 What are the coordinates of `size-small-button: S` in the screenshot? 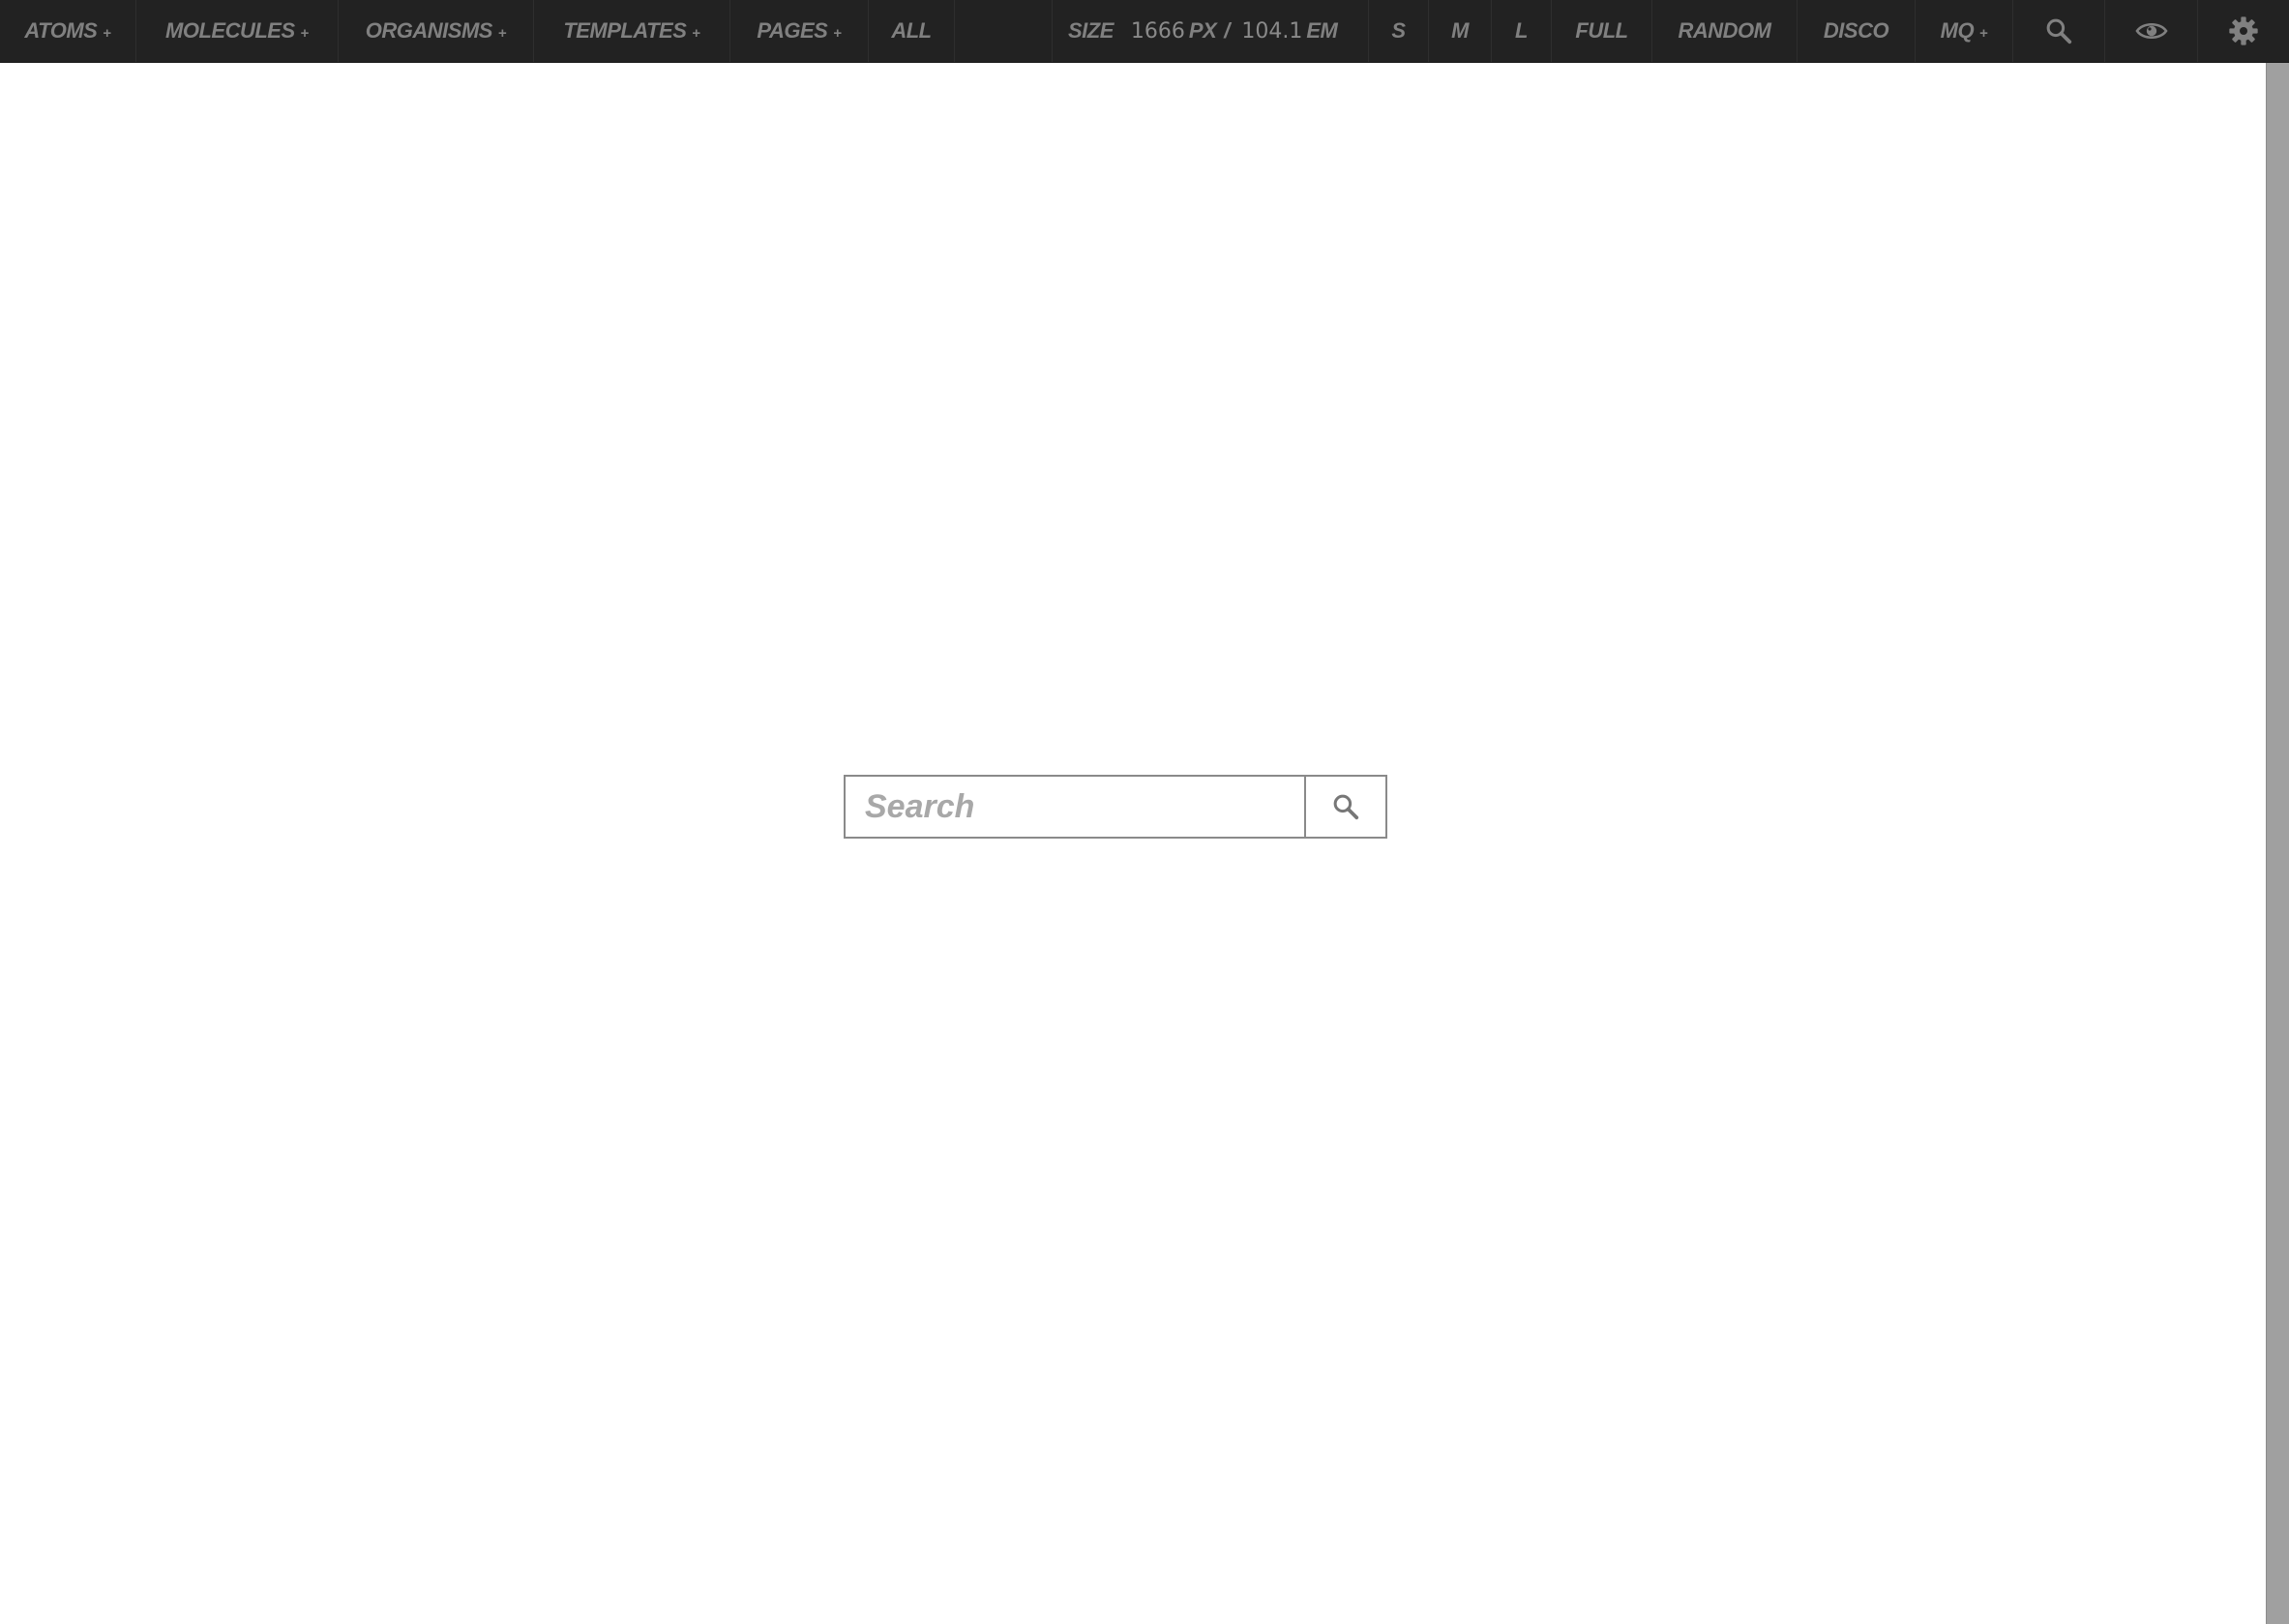 It's located at (1399, 31).